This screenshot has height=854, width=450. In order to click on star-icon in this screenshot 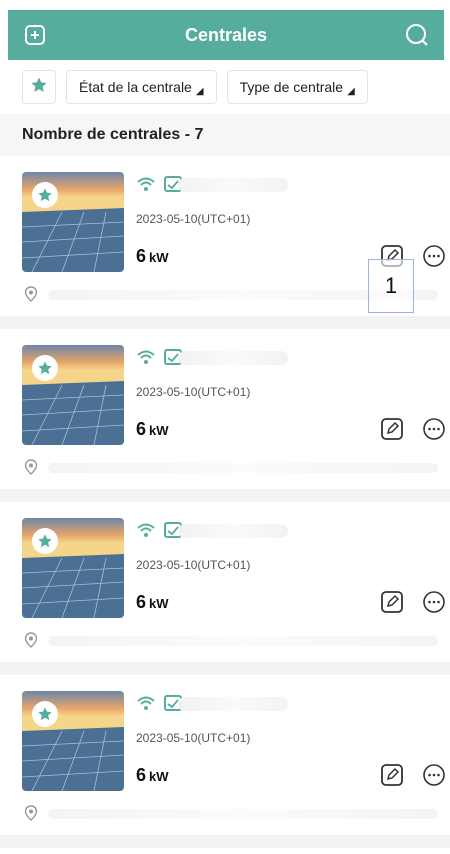, I will do `click(39, 87)`.